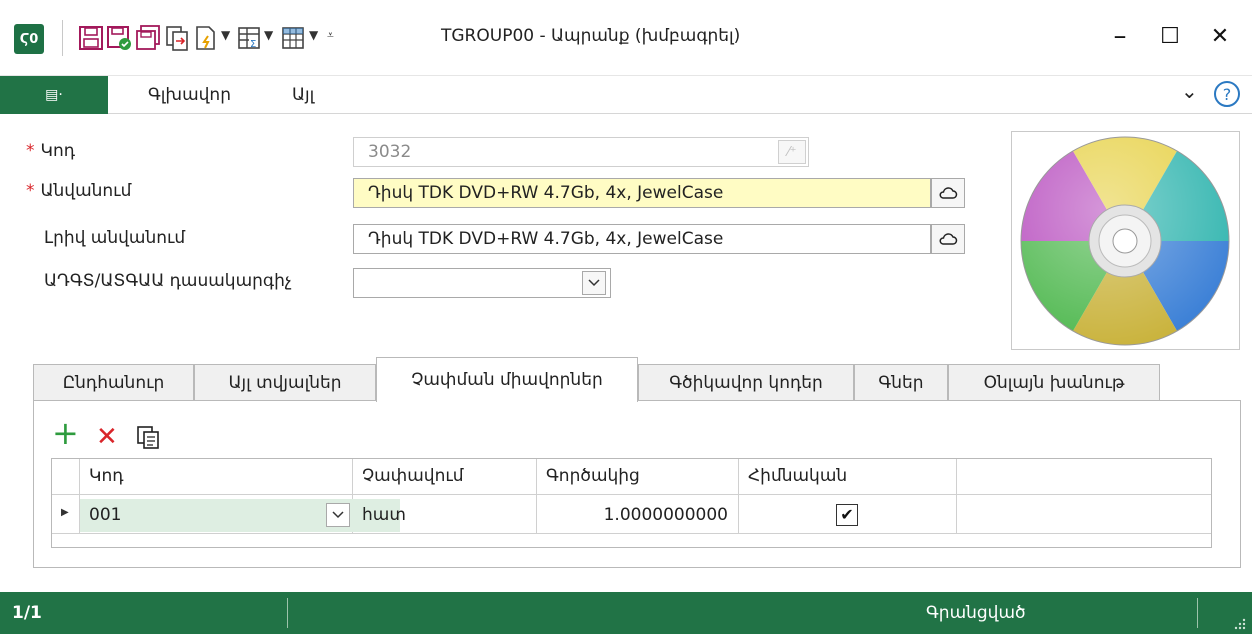 The width and height of the screenshot is (1252, 634). Describe the element at coordinates (1227, 94) in the screenshot. I see `help-icon: ?` at that location.